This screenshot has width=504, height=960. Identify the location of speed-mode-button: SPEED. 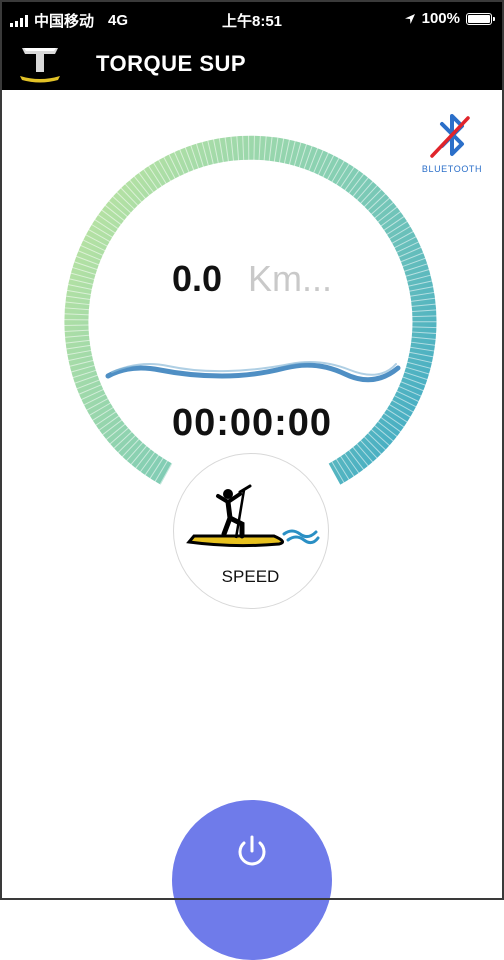
(251, 531).